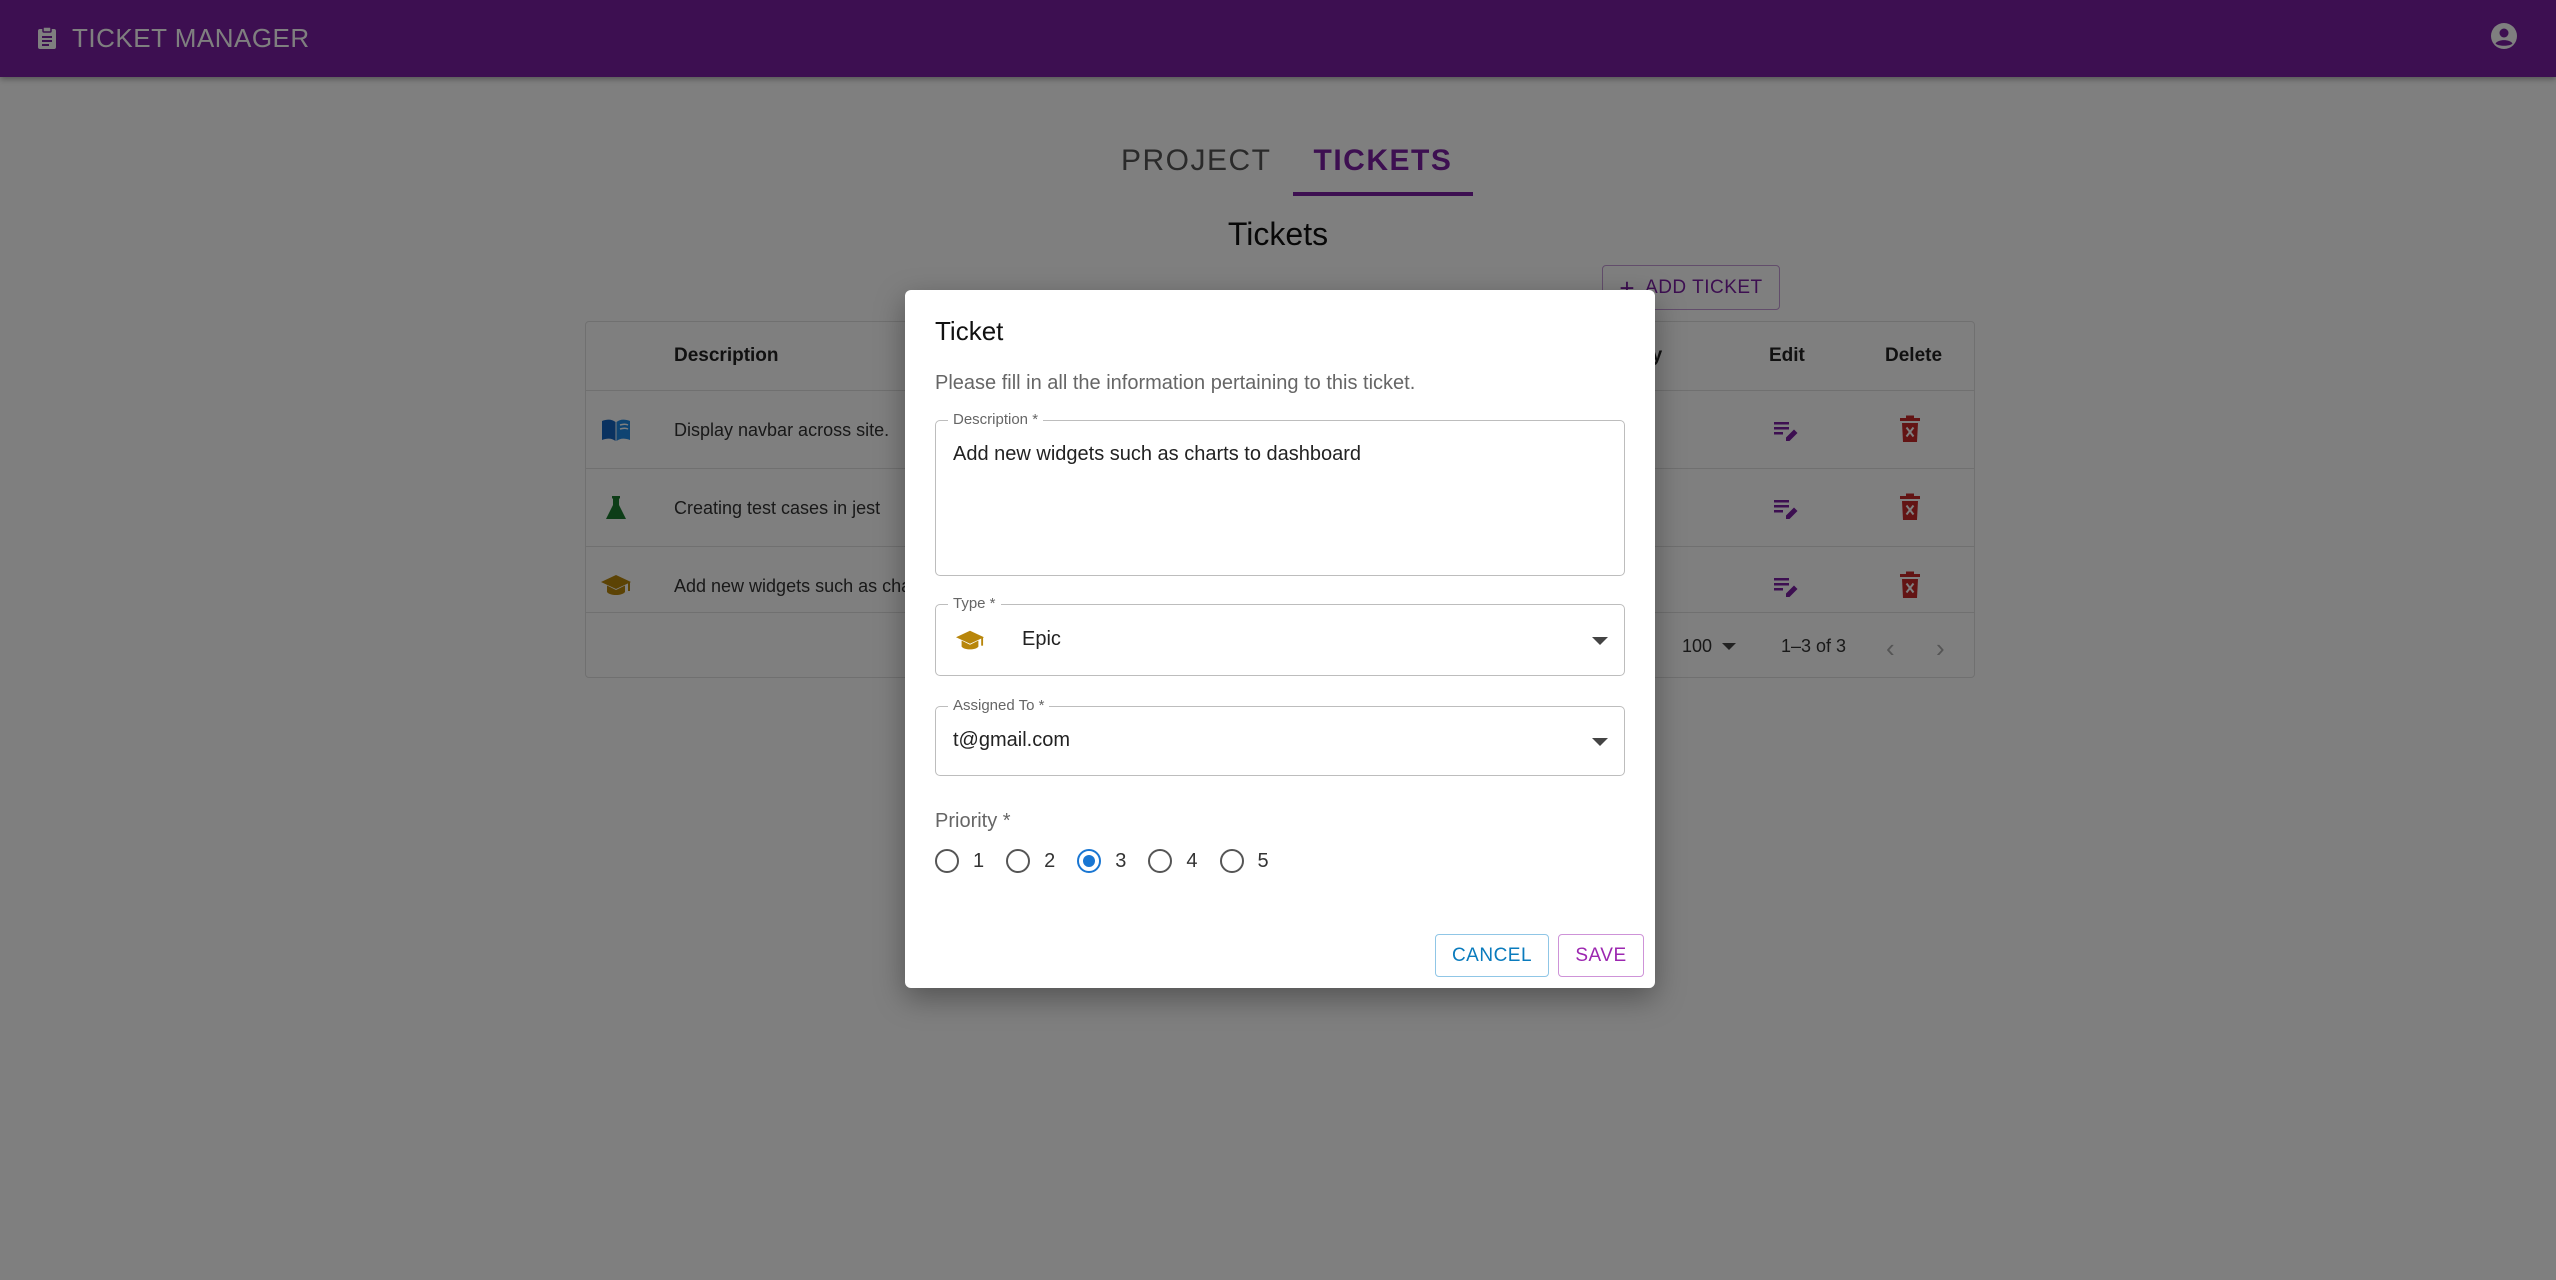 This screenshot has height=1280, width=2556. What do you see at coordinates (1492, 955) in the screenshot?
I see `cancel-button: CANCEL` at bounding box center [1492, 955].